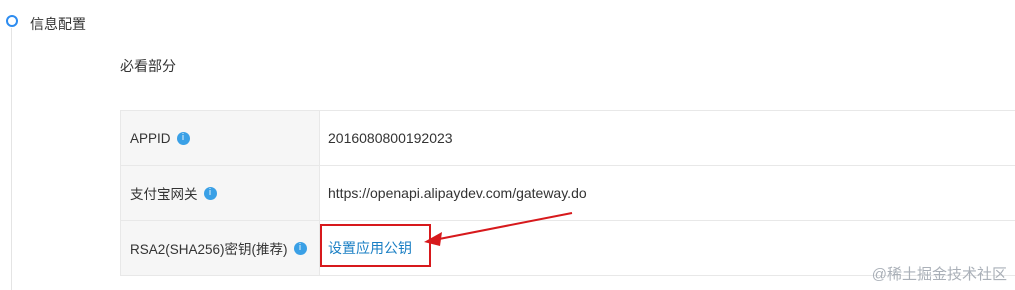  What do you see at coordinates (498, 229) in the screenshot?
I see `annotation-arrow-icon` at bounding box center [498, 229].